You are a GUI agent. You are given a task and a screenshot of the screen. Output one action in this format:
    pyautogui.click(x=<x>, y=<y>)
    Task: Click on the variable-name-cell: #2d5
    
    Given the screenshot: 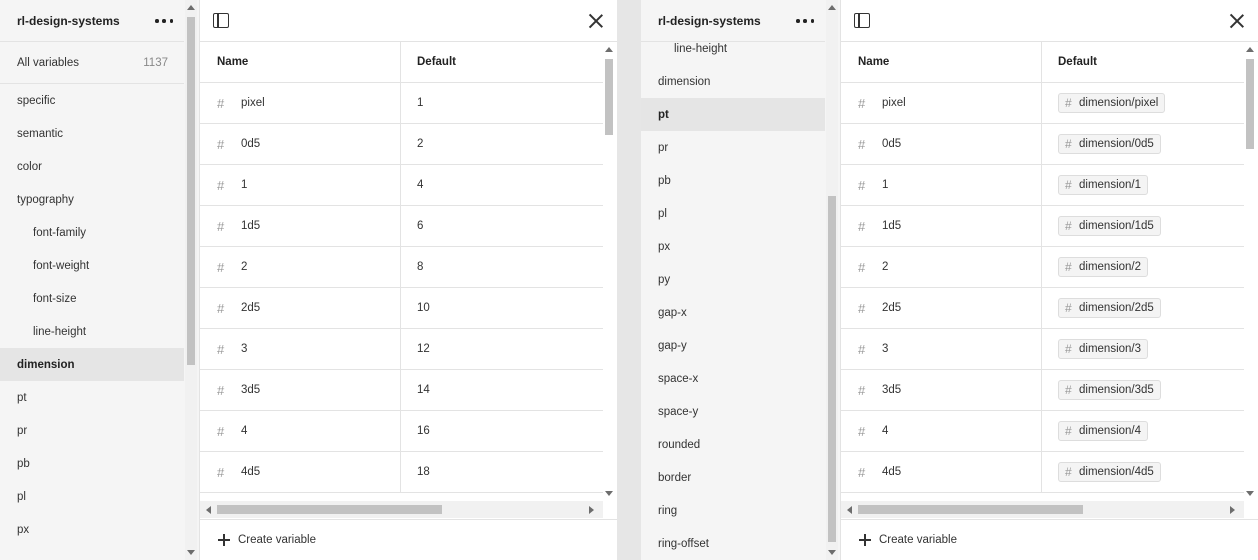 What is the action you would take?
    pyautogui.click(x=300, y=308)
    